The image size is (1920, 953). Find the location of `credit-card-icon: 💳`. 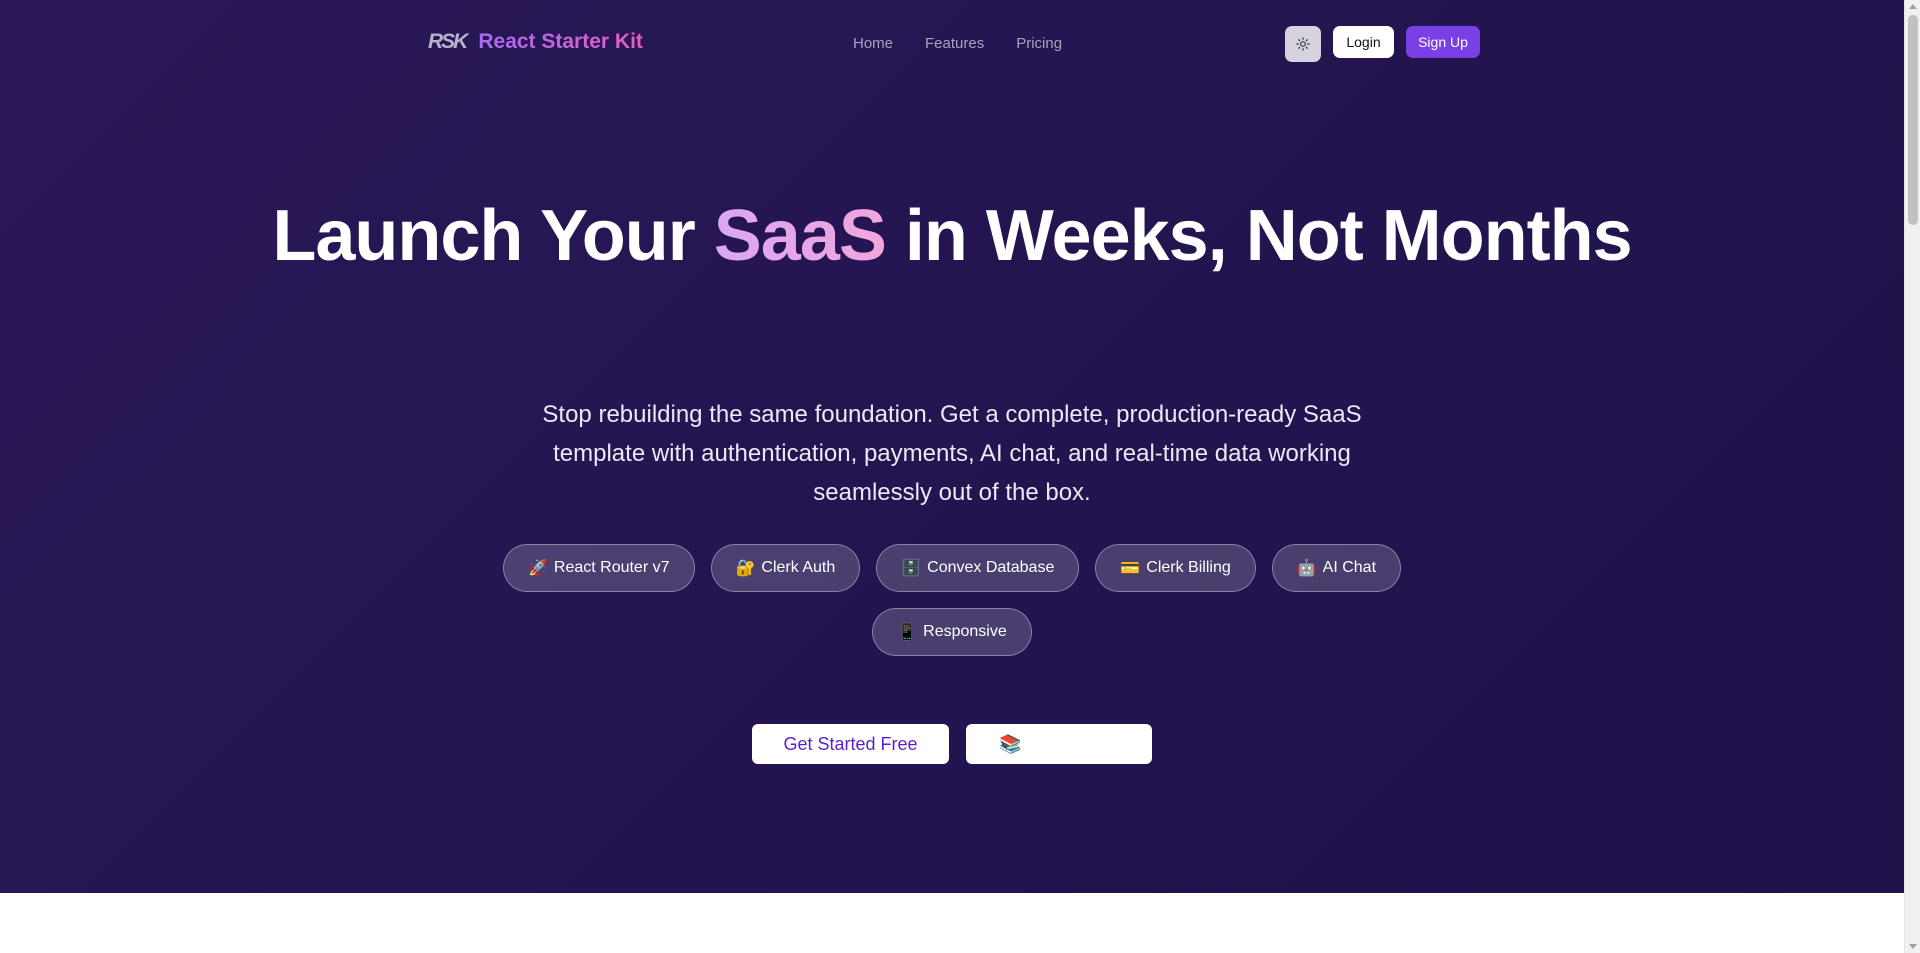

credit-card-icon: 💳 is located at coordinates (1130, 568).